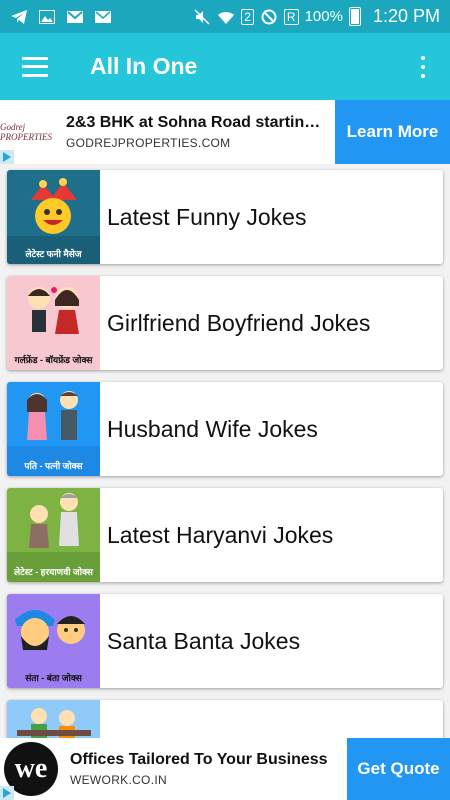  What do you see at coordinates (19, 17) in the screenshot?
I see `telegram-icon` at bounding box center [19, 17].